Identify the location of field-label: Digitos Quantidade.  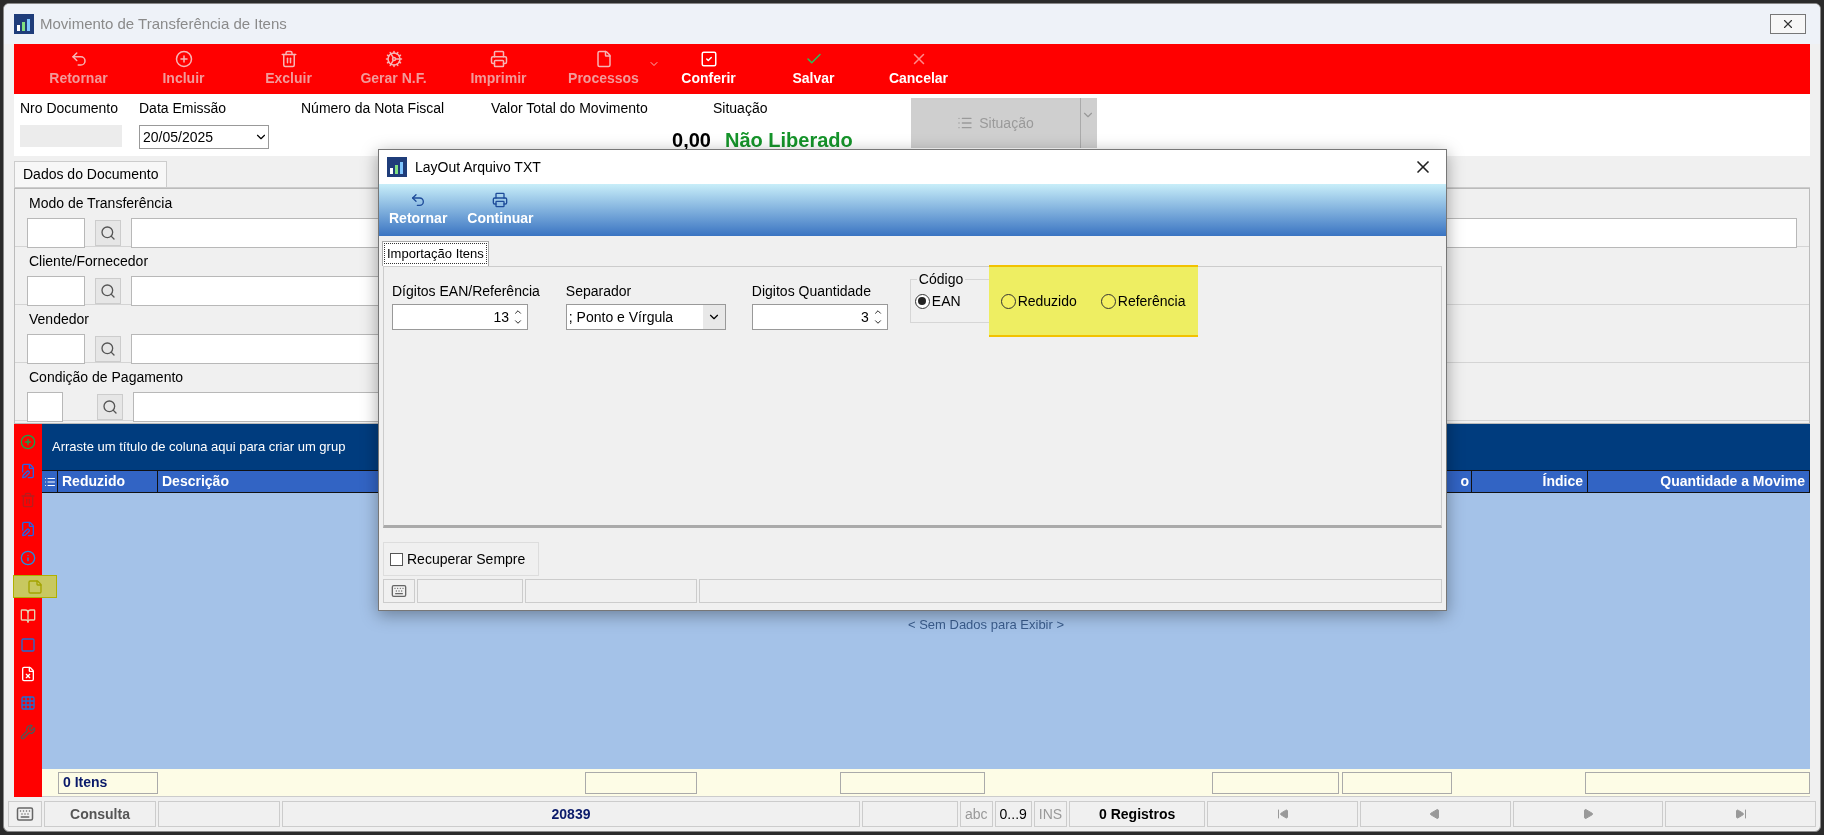
(811, 291).